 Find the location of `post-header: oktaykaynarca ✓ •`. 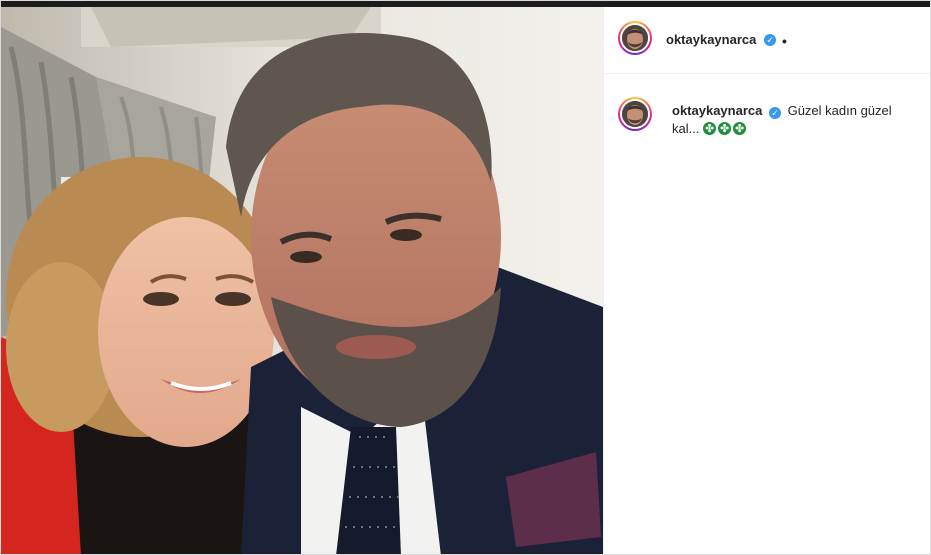

post-header: oktaykaynarca ✓ • is located at coordinates (767, 40).